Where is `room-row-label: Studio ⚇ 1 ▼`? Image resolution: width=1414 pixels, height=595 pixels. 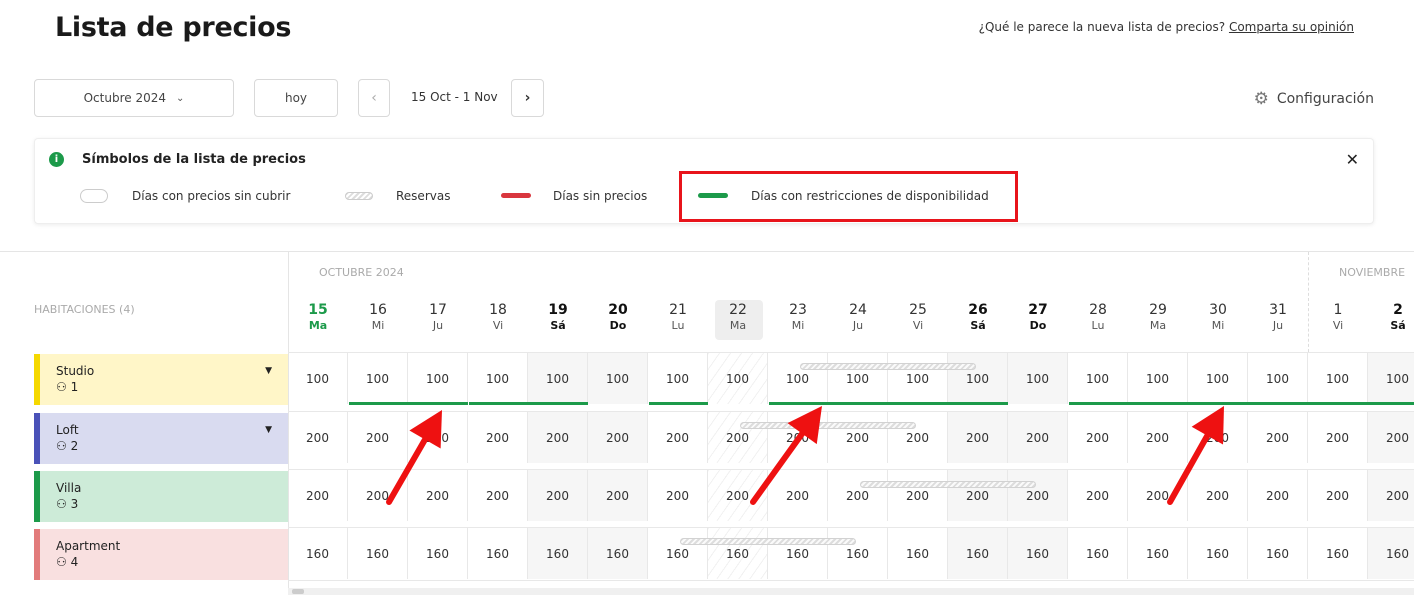 room-row-label: Studio ⚇ 1 ▼ is located at coordinates (161, 379).